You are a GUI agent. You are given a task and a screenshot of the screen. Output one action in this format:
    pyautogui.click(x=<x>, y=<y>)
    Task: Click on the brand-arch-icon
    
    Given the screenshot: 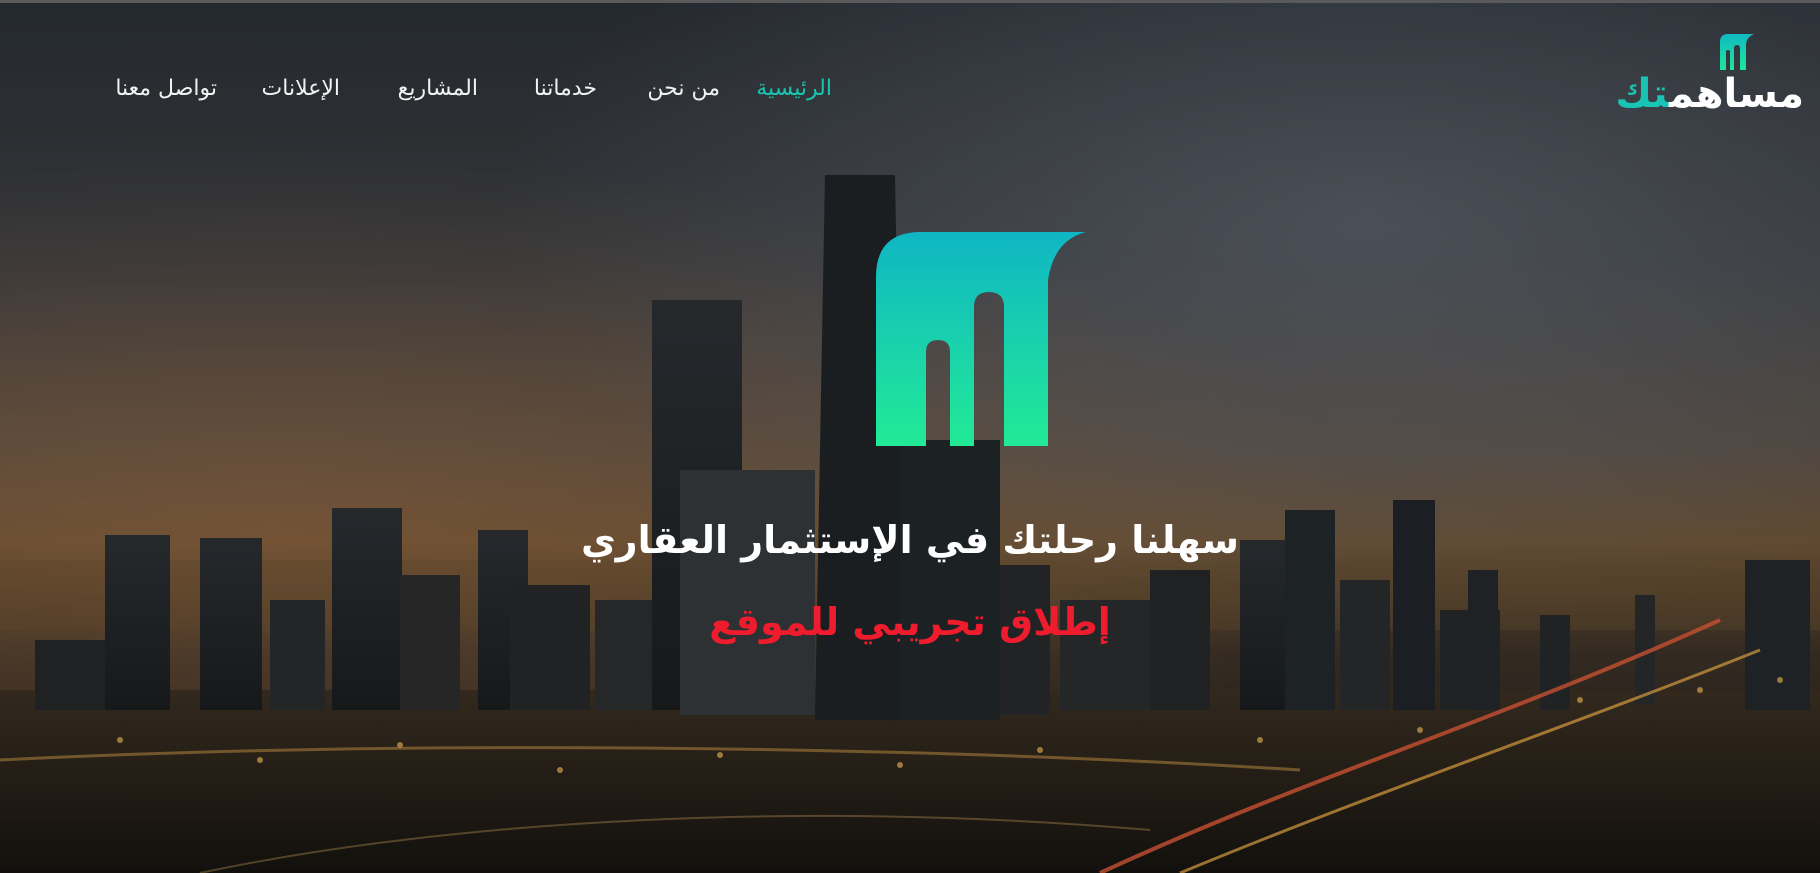 What is the action you would take?
    pyautogui.click(x=1737, y=52)
    